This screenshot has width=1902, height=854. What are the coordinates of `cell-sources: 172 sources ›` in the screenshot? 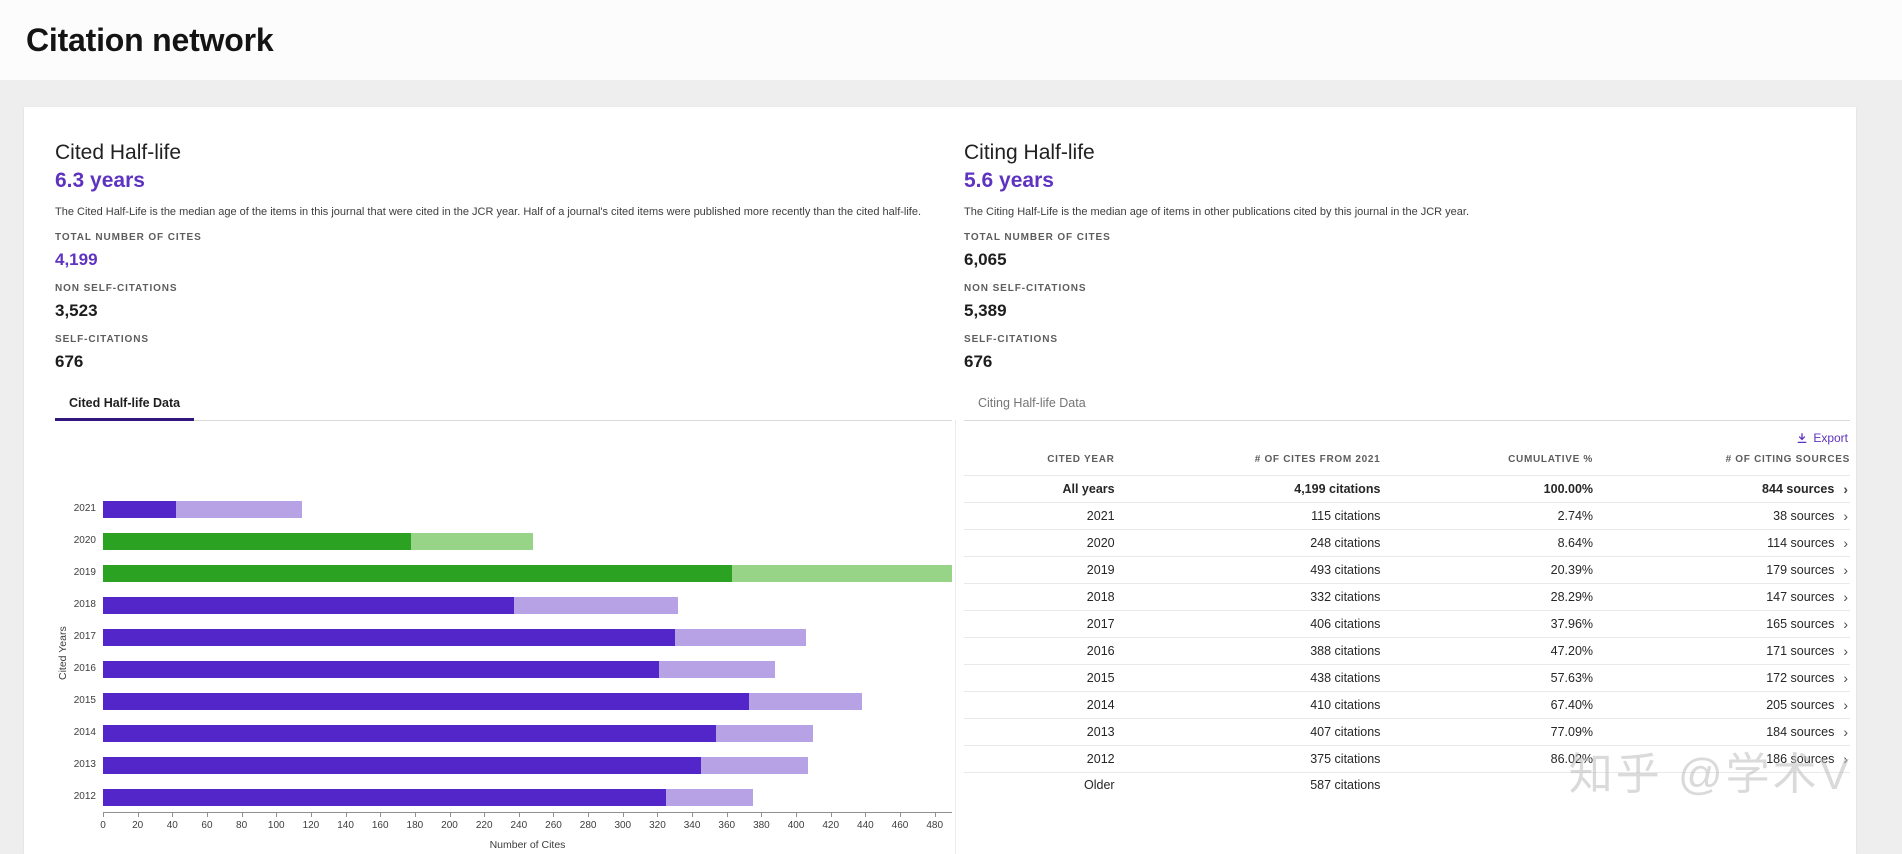 It's located at (1721, 678).